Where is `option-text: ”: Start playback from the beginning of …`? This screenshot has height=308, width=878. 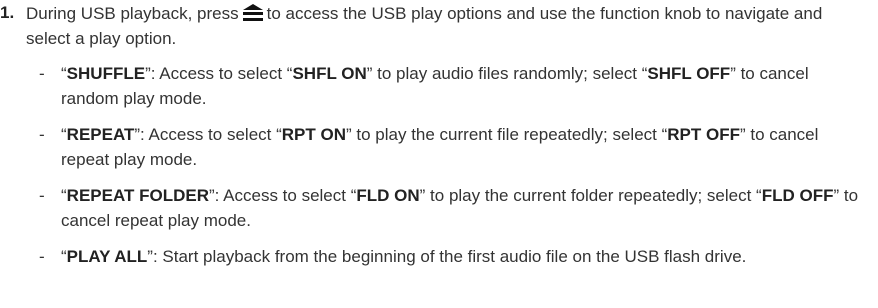 option-text: ”: Start playback from the beginning of … is located at coordinates (447, 256).